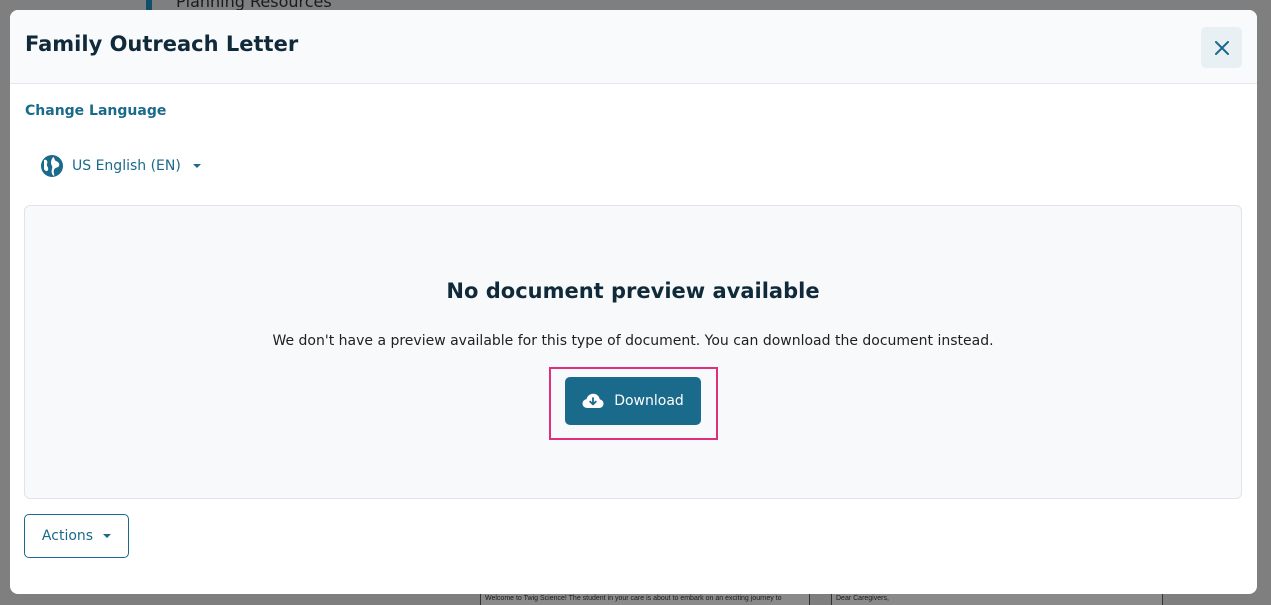 The height and width of the screenshot is (605, 1271). I want to click on language-dropdown: US English (EN), so click(120, 166).